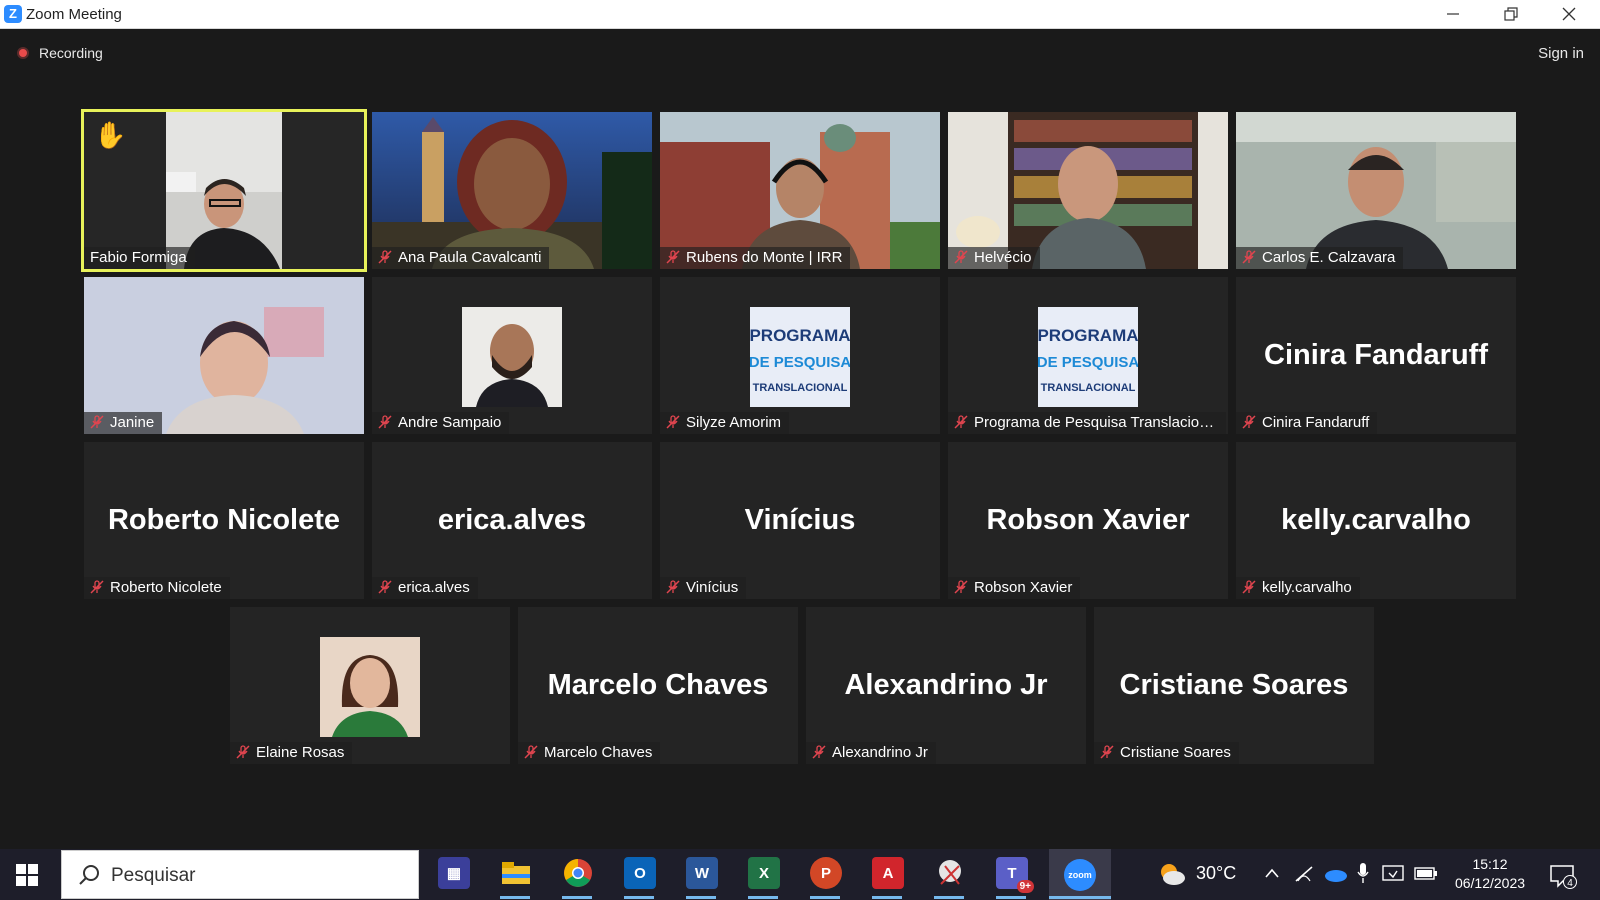  Describe the element at coordinates (712, 587) in the screenshot. I see `participant-name: Vinícius` at that location.